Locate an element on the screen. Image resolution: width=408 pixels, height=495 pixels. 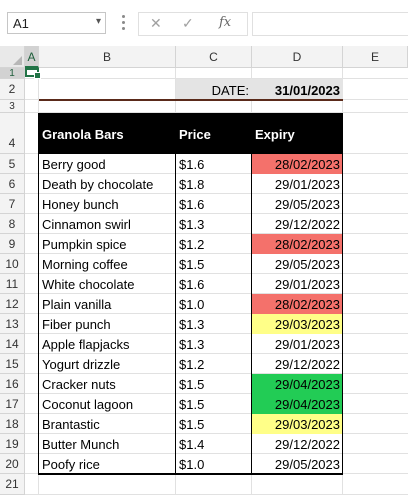
date-value-cell: 31/01/2023 is located at coordinates (297, 89).